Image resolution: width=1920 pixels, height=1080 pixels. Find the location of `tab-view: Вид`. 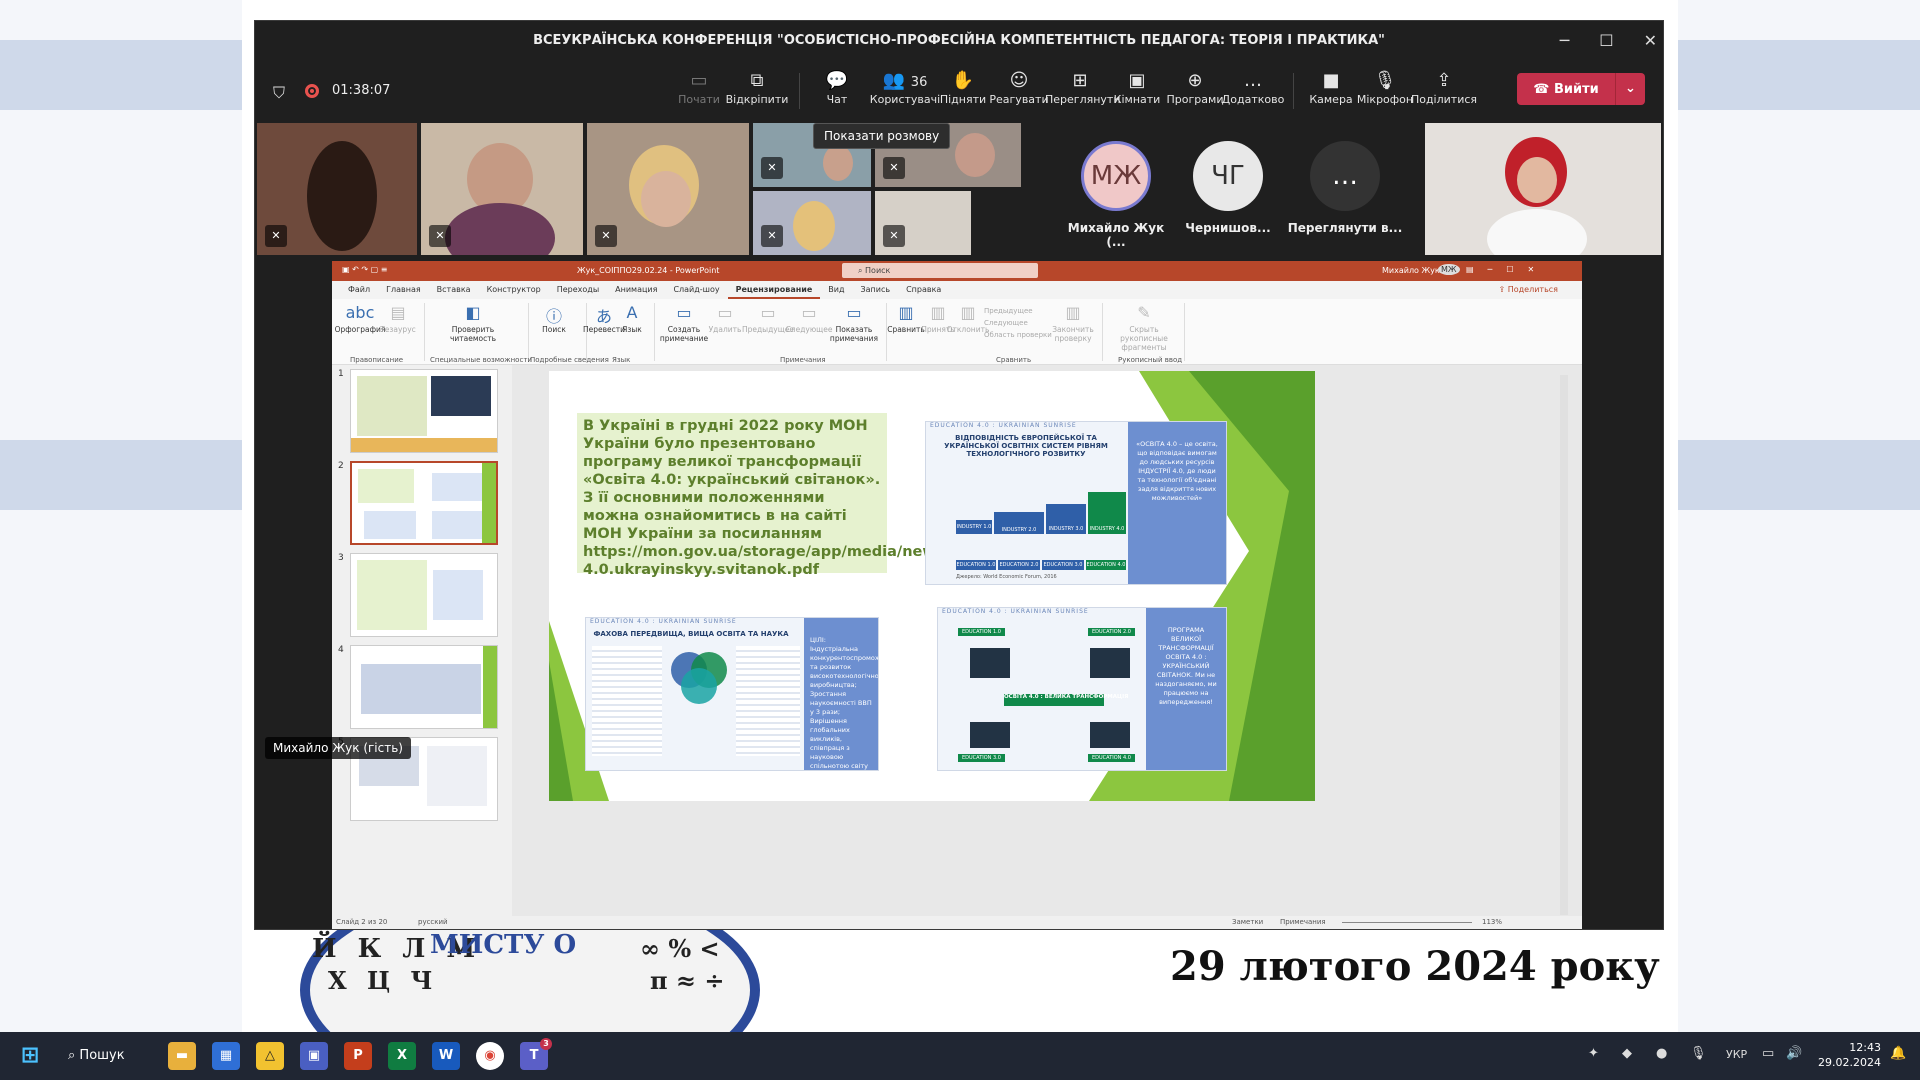

tab-view: Вид is located at coordinates (836, 290).